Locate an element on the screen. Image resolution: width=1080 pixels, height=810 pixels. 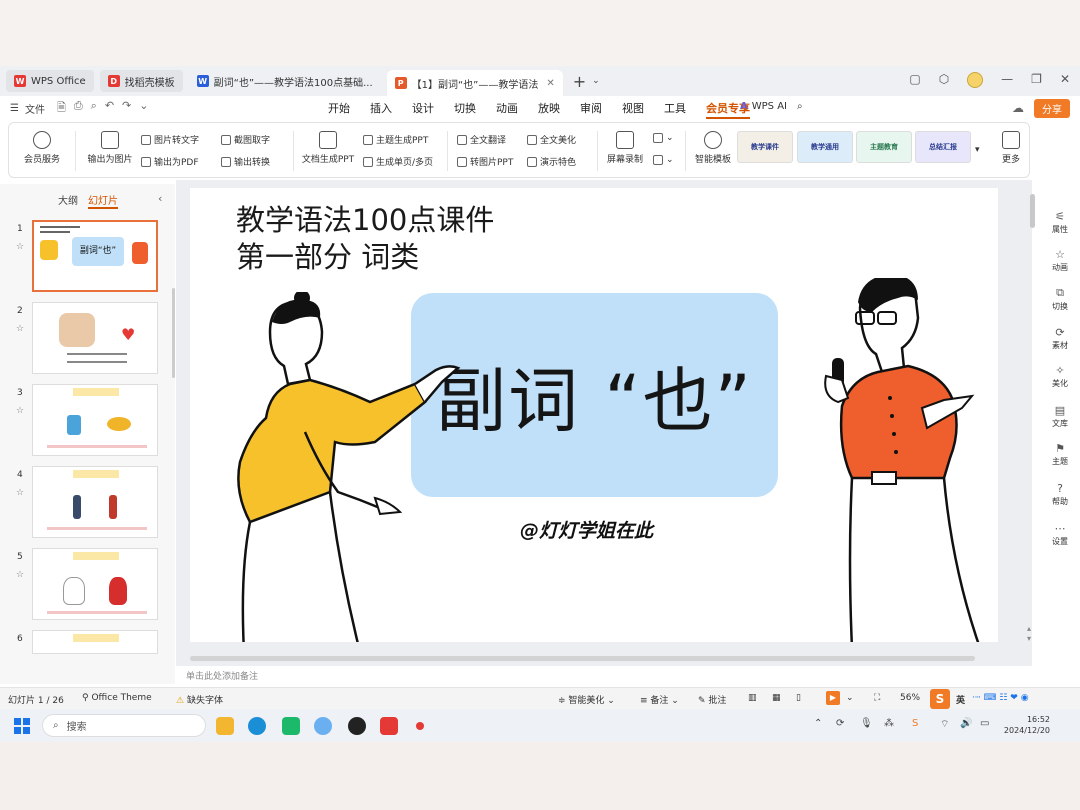
sidebar-properties: ⚟ 属性 is located at coordinates (1060, 222).